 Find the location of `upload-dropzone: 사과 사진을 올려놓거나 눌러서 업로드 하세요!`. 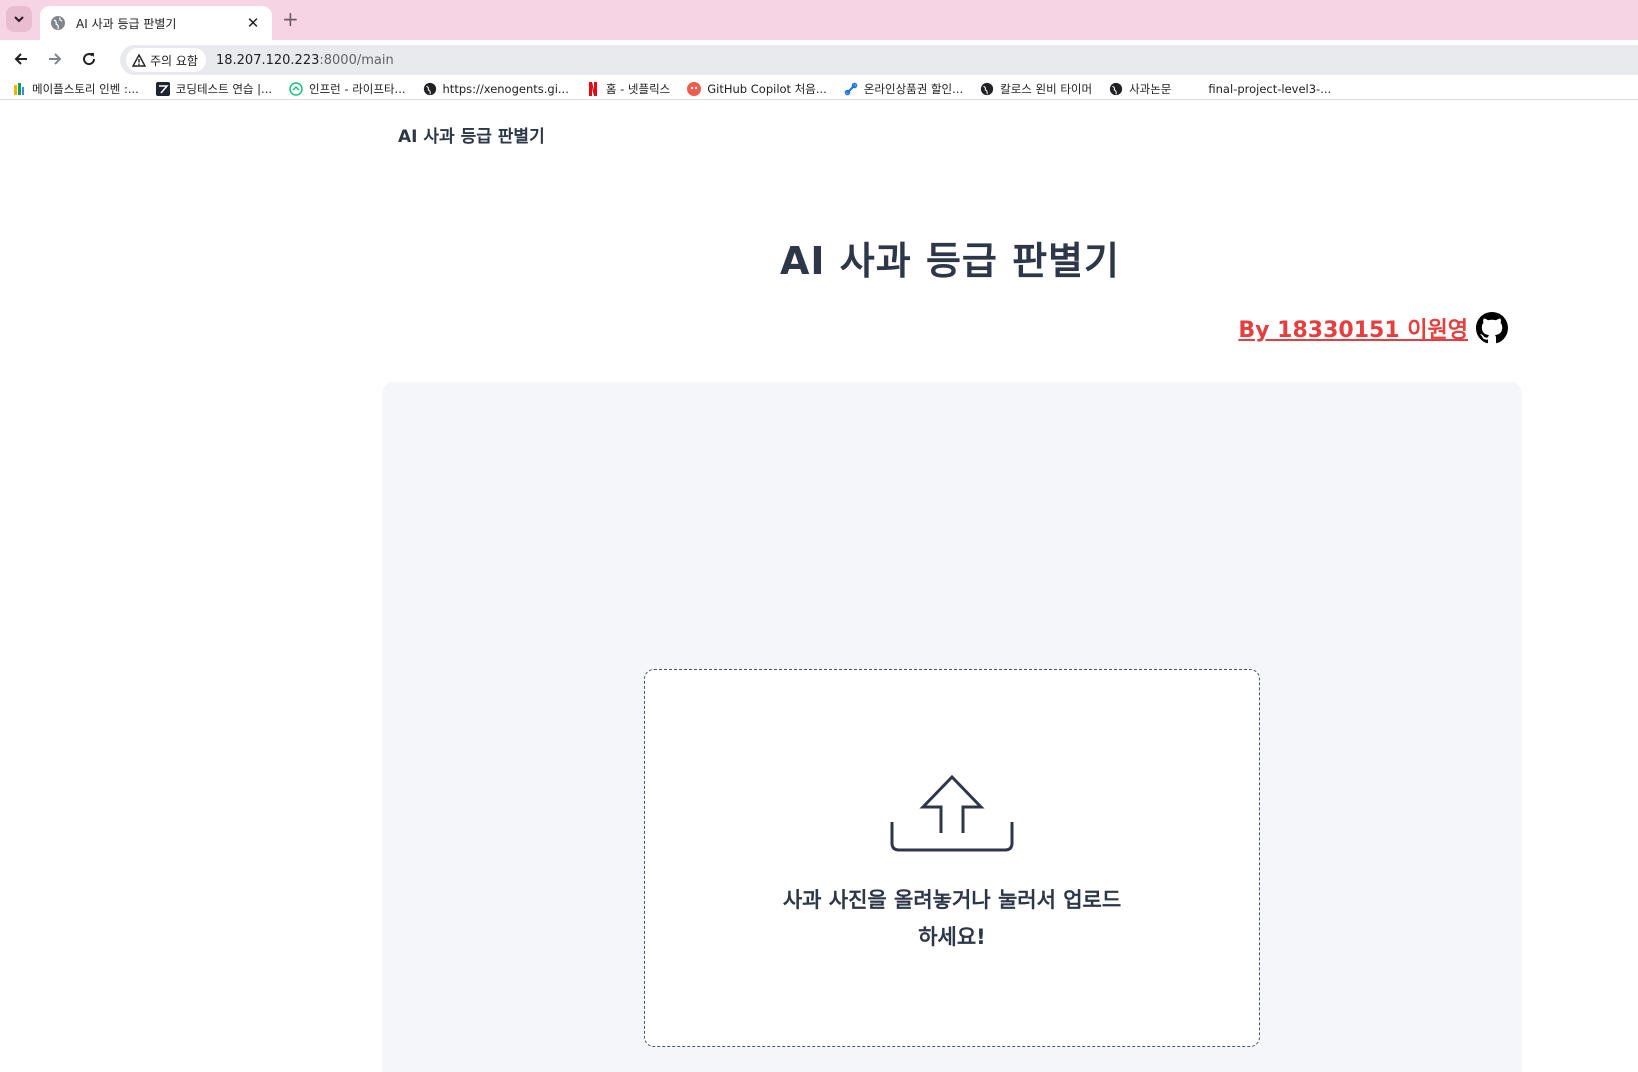

upload-dropzone: 사과 사진을 올려놓거나 눌러서 업로드 하세요! is located at coordinates (952, 858).